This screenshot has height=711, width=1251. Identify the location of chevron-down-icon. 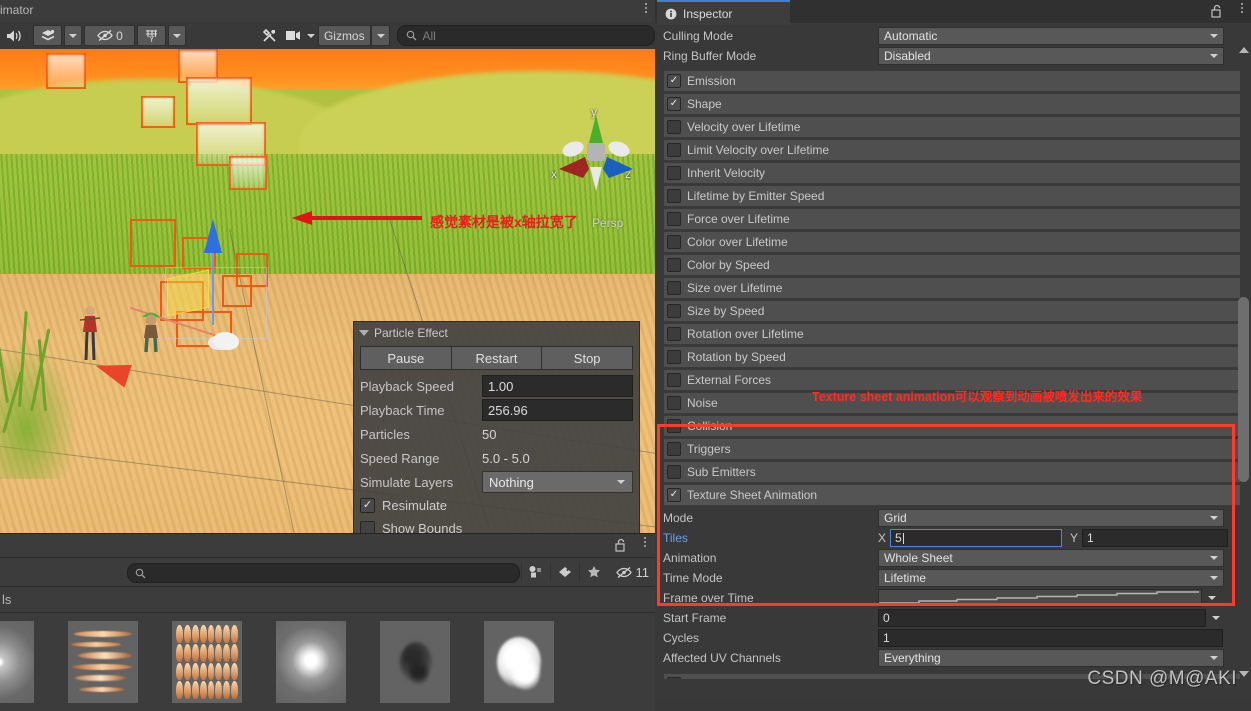
(1216, 618).